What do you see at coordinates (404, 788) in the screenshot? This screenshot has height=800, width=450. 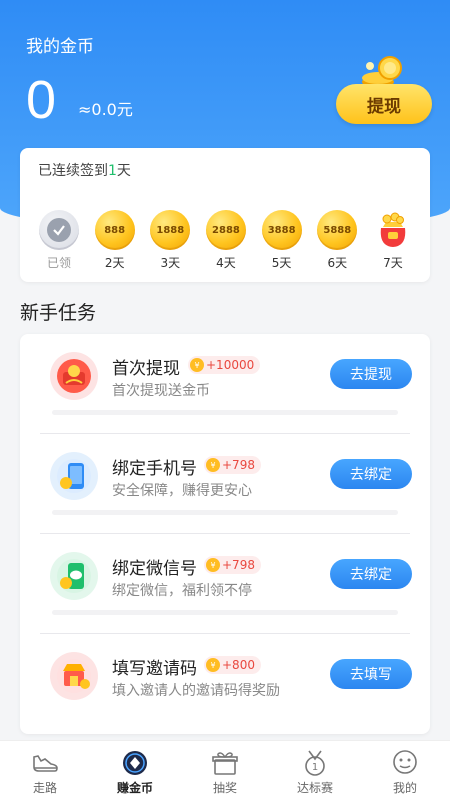 I see `tab-label: 我的` at bounding box center [404, 788].